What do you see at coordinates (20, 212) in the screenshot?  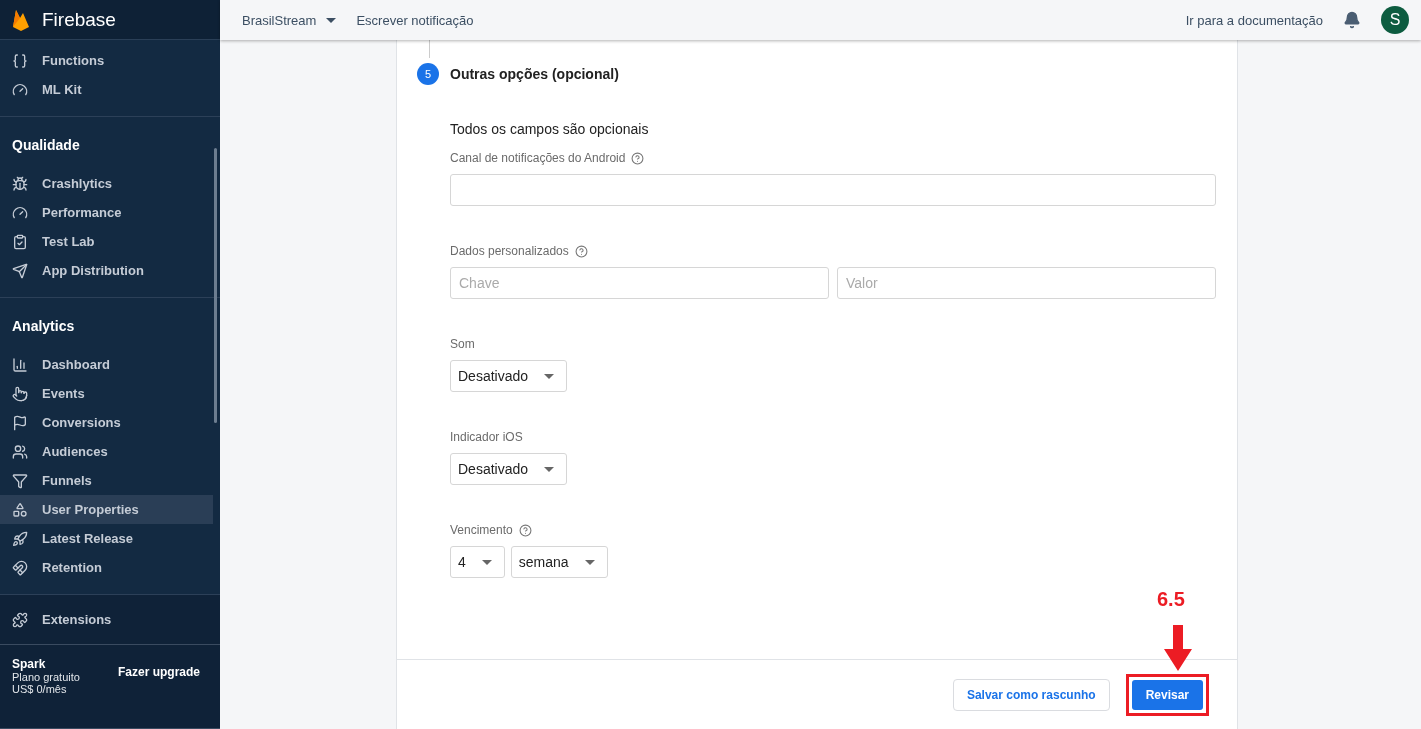 I see `gauge-icon` at bounding box center [20, 212].